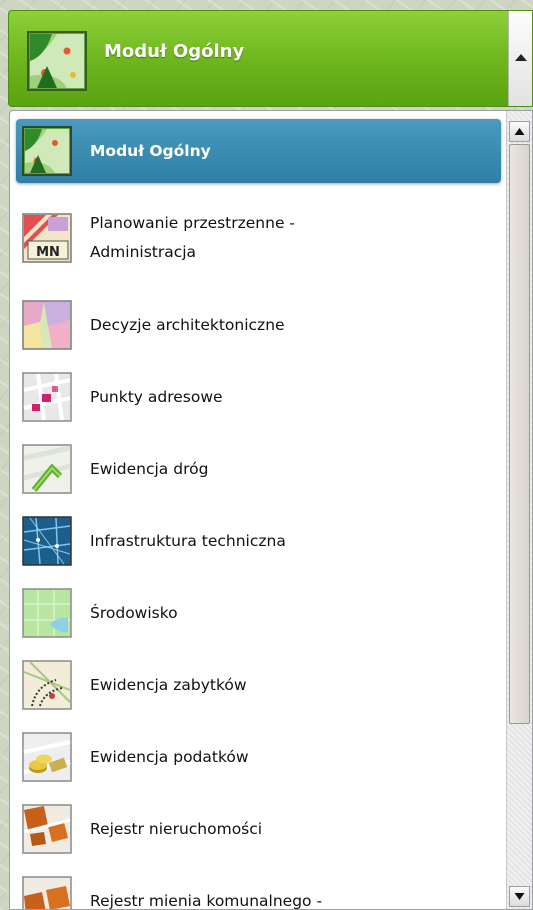  Describe the element at coordinates (169, 756) in the screenshot. I see `list-item-label: Ewidencja podatków` at that location.